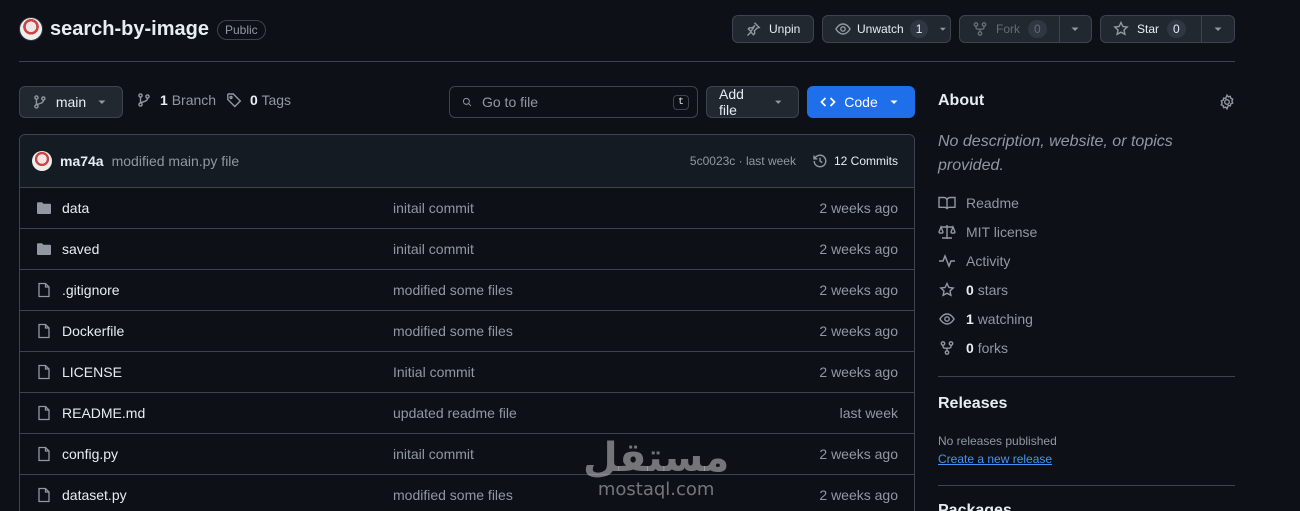  What do you see at coordinates (129, 29) in the screenshot?
I see `repo-name: search-by-image` at bounding box center [129, 29].